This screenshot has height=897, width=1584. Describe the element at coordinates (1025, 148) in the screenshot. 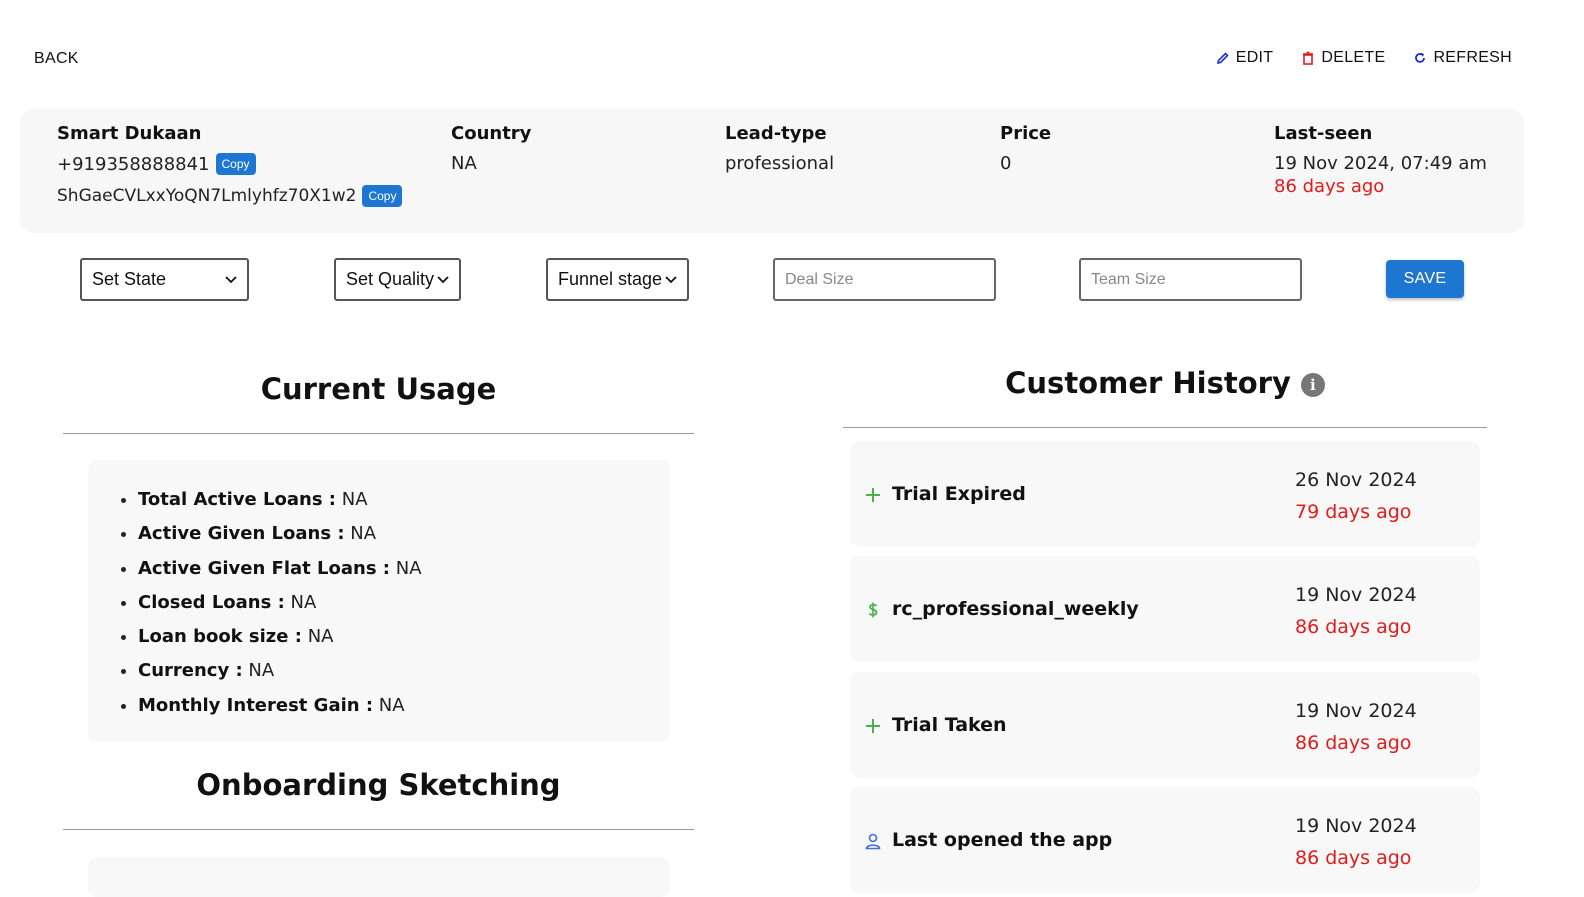

I see `price-column: Price 0` at that location.